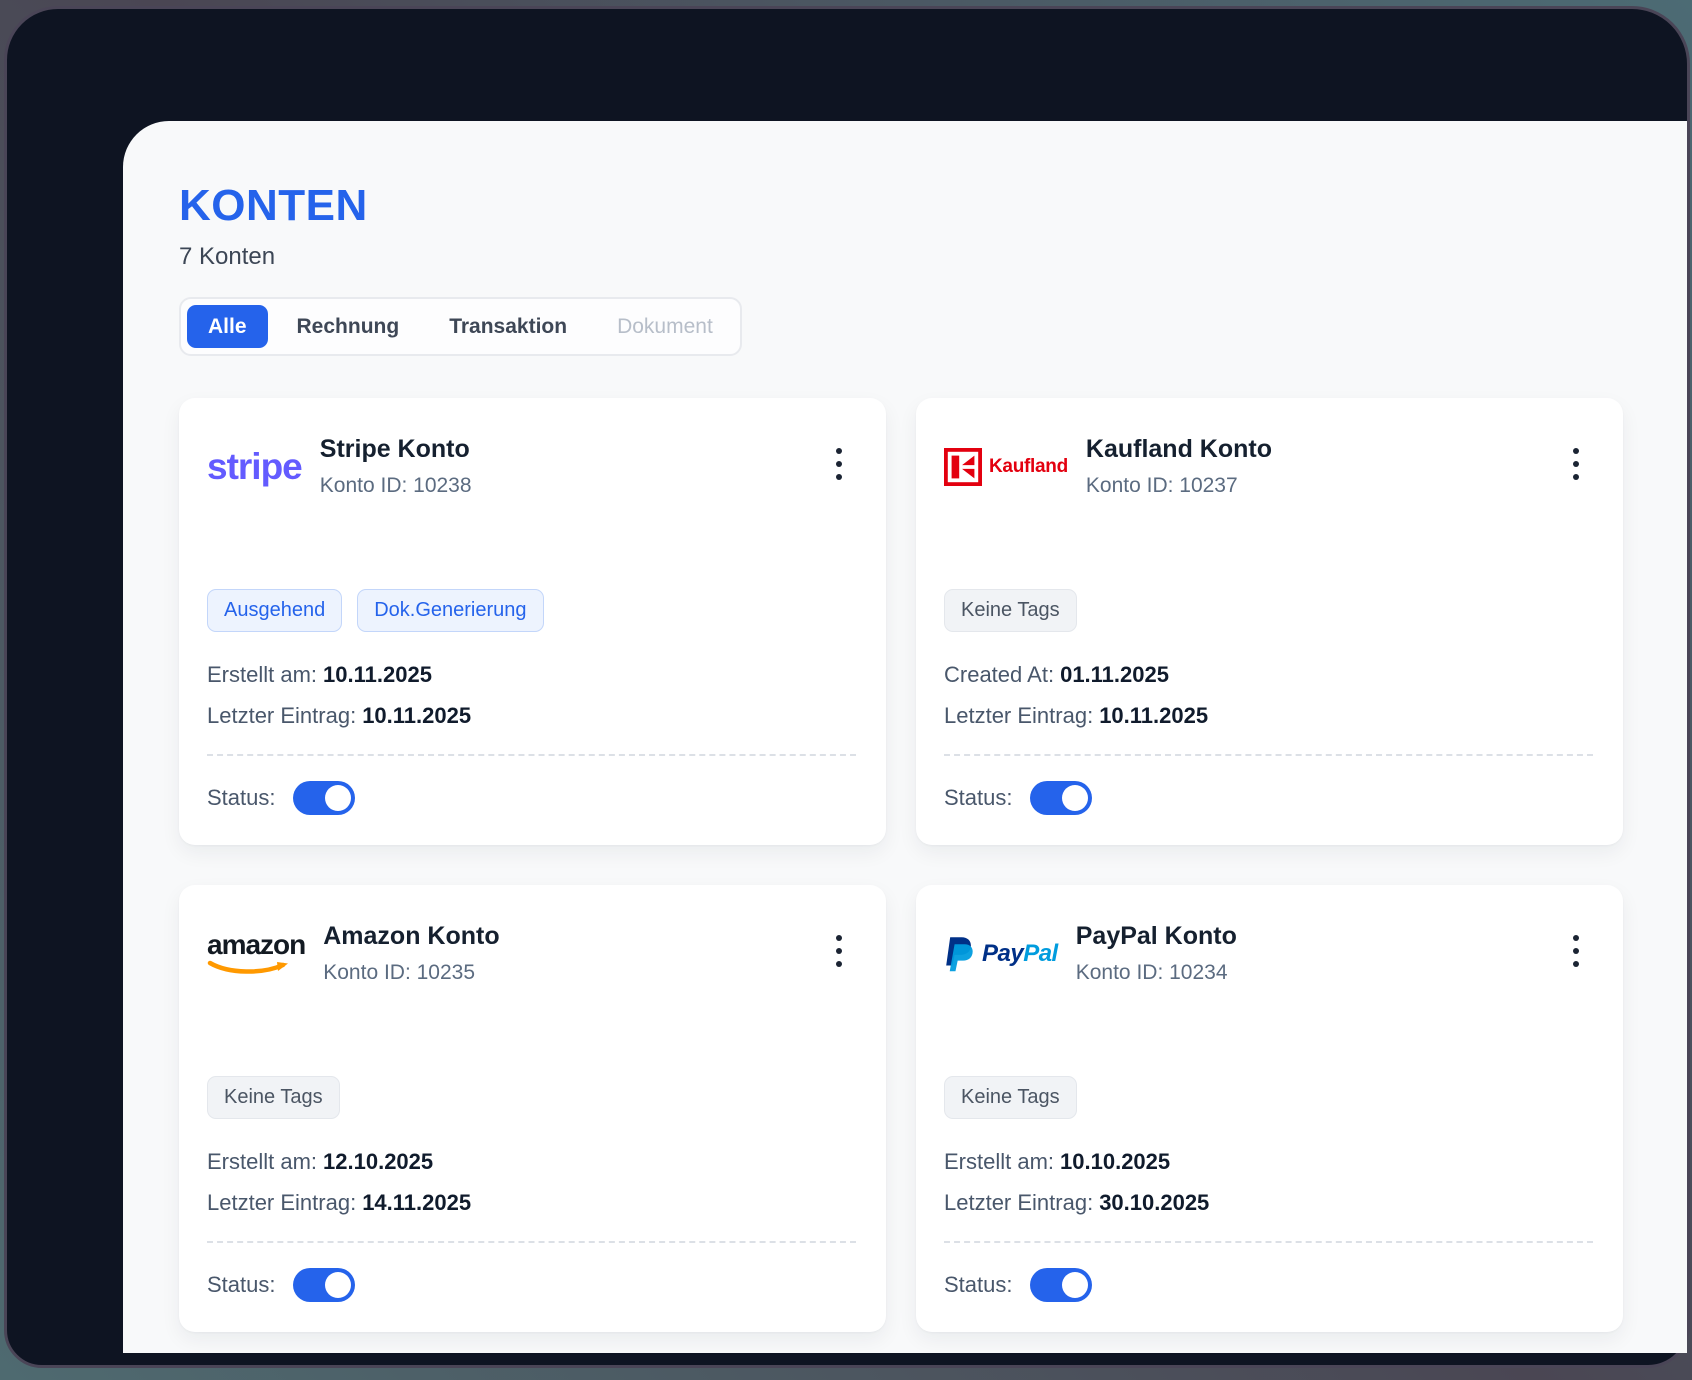  Describe the element at coordinates (411, 936) in the screenshot. I see `account-name: Amazon Konto` at that location.